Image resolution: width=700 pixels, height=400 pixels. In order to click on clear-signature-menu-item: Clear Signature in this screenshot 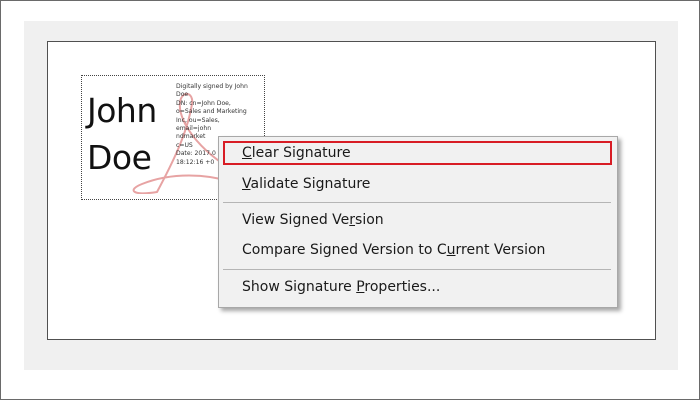, I will do `click(417, 153)`.